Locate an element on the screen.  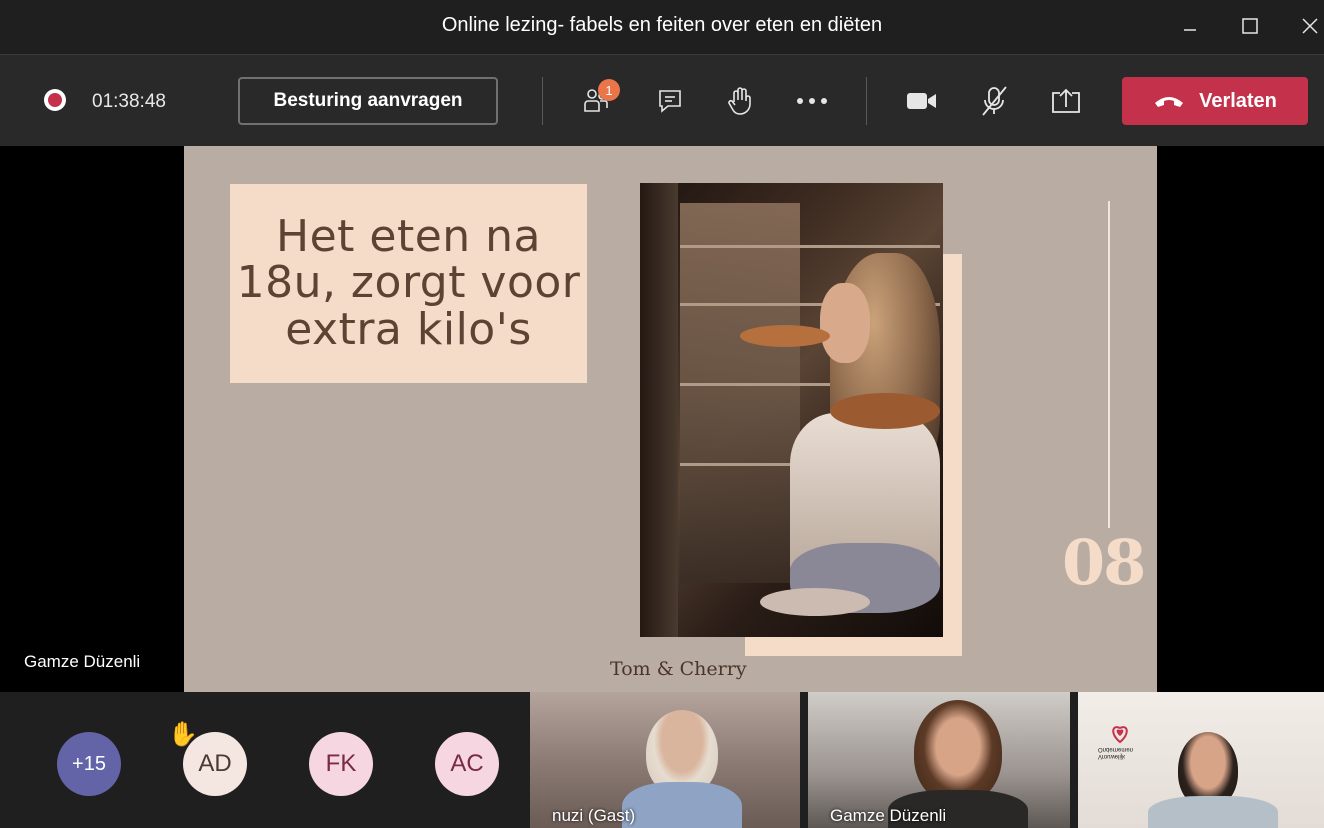
camera-icon is located at coordinates (922, 101).